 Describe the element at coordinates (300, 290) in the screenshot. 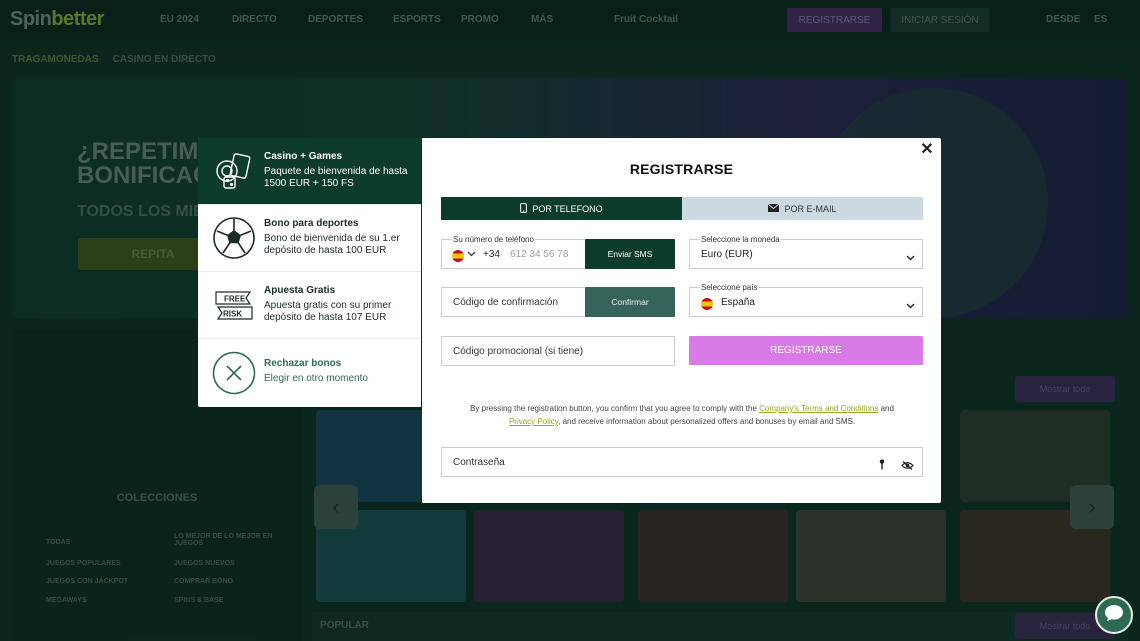

I see `bonus-title: Apuesta Gratis` at that location.